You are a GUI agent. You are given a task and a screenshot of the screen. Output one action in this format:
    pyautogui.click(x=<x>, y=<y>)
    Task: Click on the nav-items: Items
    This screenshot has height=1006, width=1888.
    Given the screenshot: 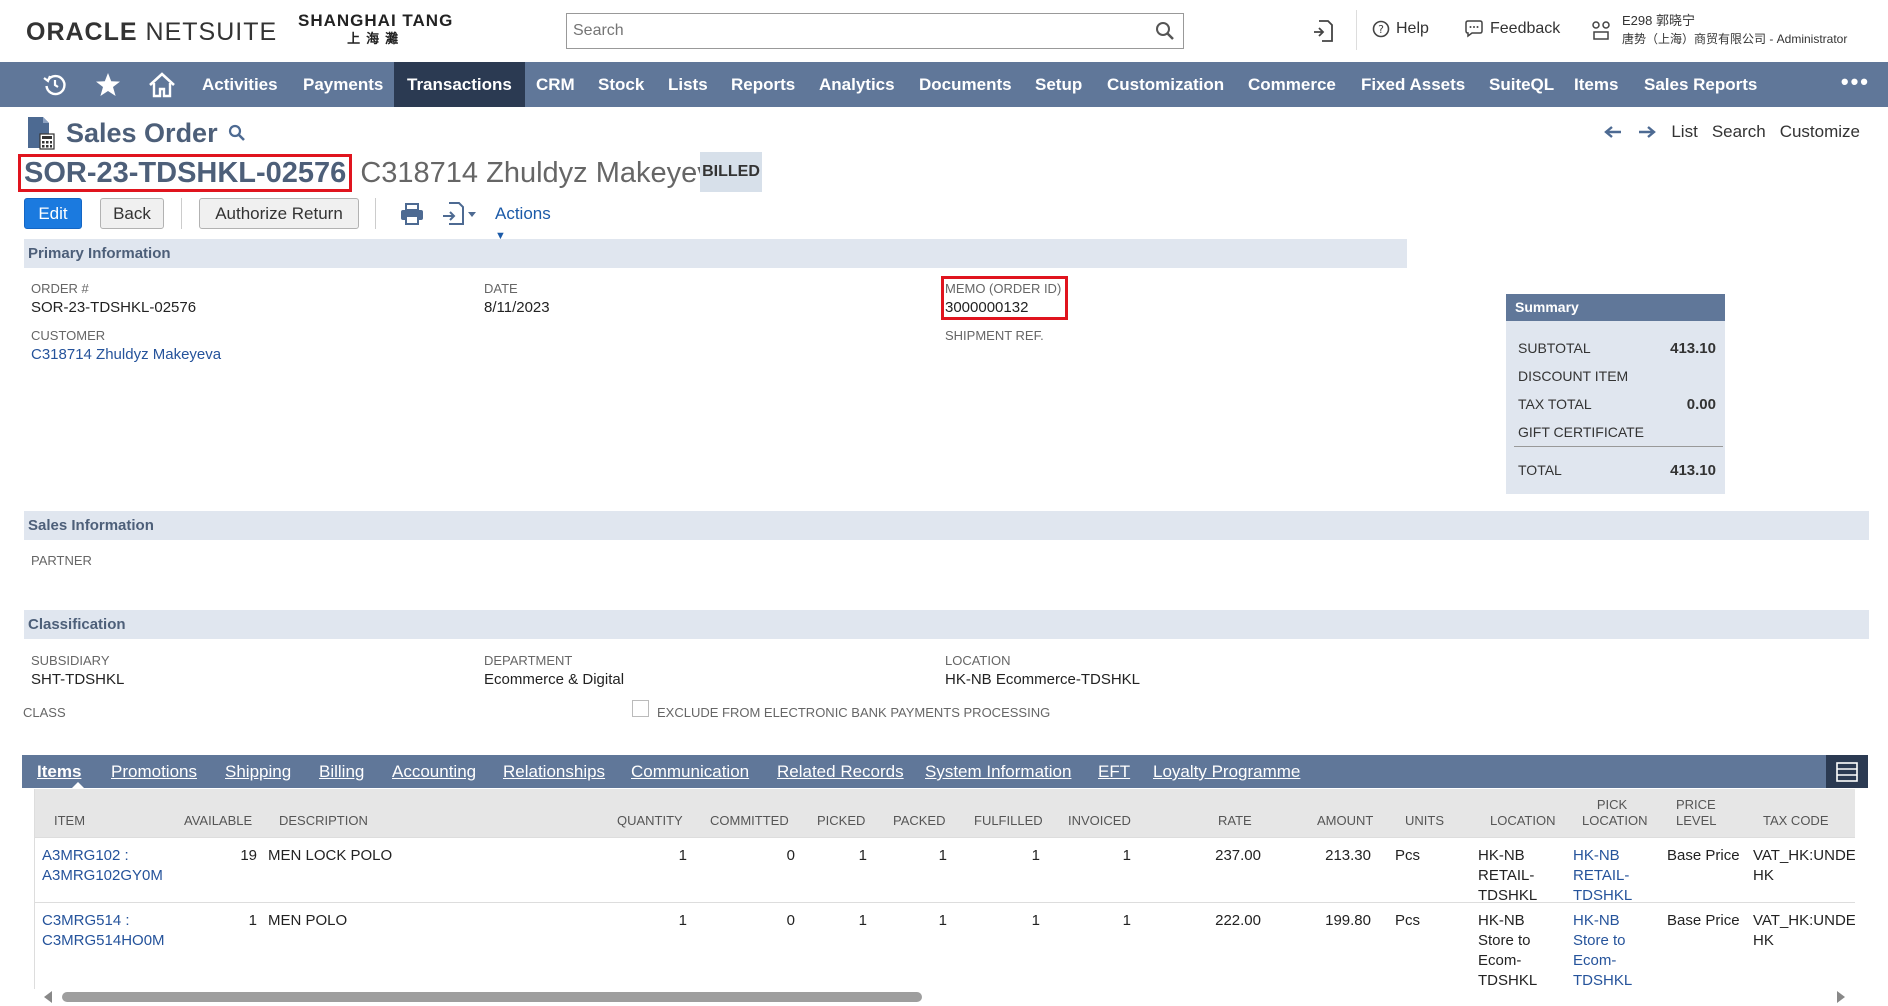 What is the action you would take?
    pyautogui.click(x=1596, y=84)
    